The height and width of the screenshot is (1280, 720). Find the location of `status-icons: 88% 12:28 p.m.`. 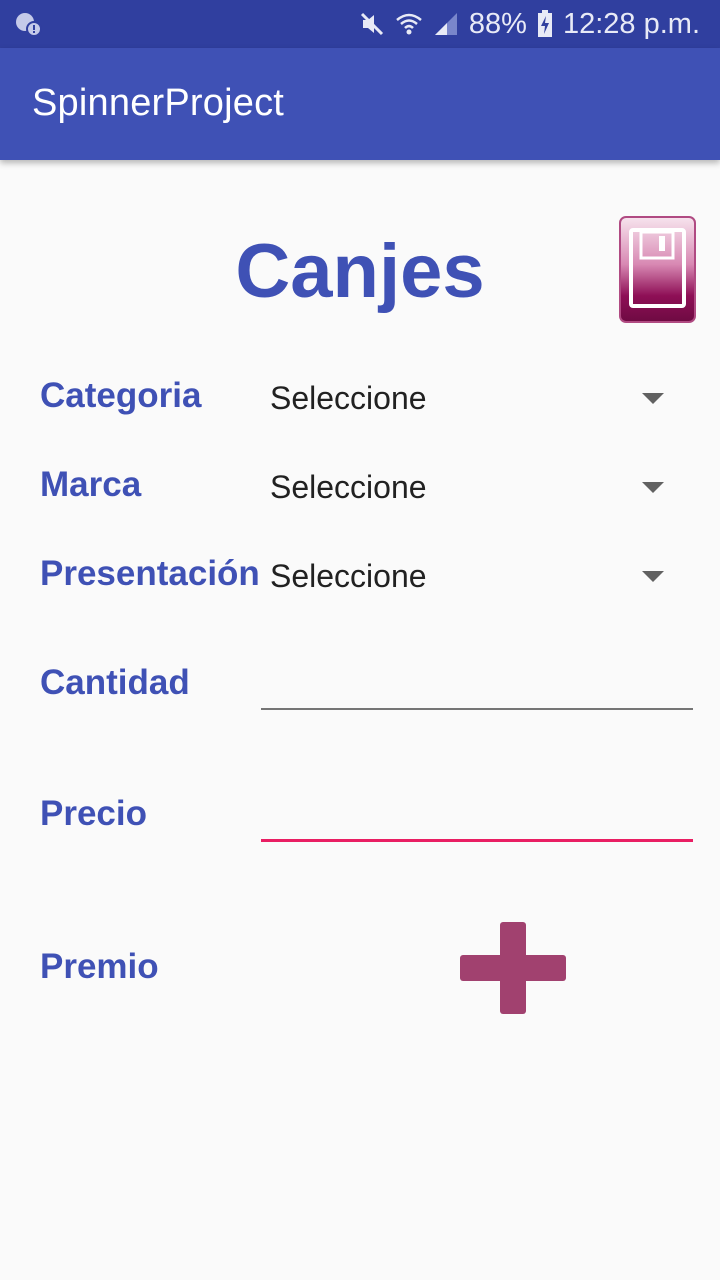

status-icons: 88% 12:28 p.m. is located at coordinates (529, 24).